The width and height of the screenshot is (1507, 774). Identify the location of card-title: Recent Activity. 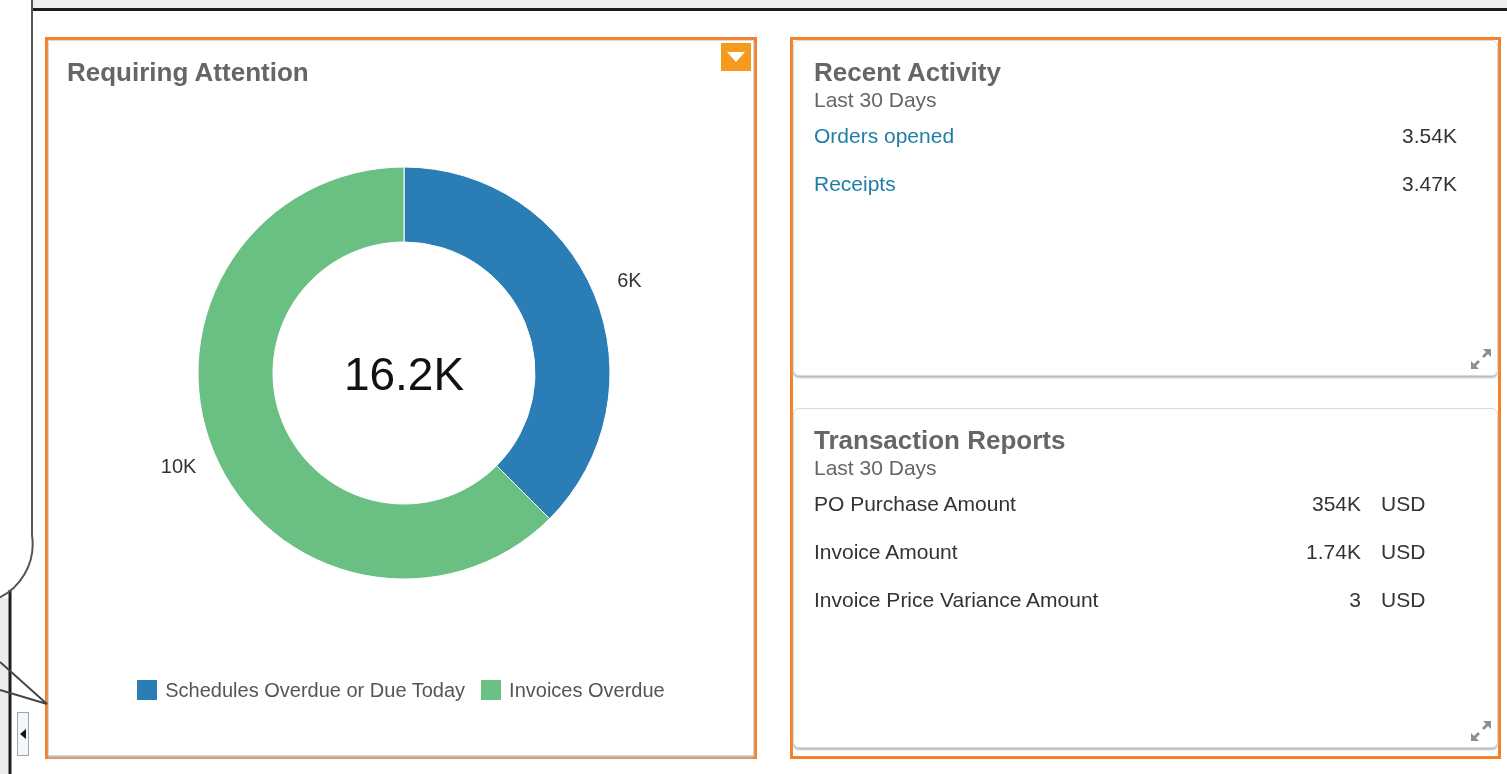
(908, 72).